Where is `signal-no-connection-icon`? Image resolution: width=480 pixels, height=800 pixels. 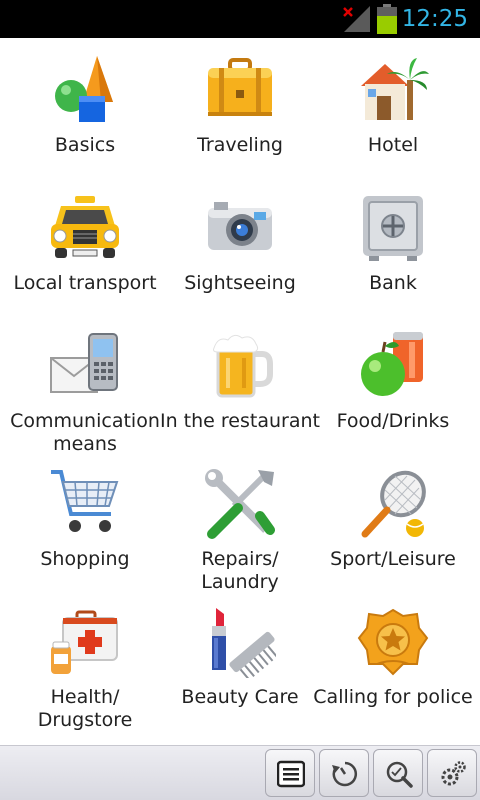 signal-no-connection-icon is located at coordinates (356, 19).